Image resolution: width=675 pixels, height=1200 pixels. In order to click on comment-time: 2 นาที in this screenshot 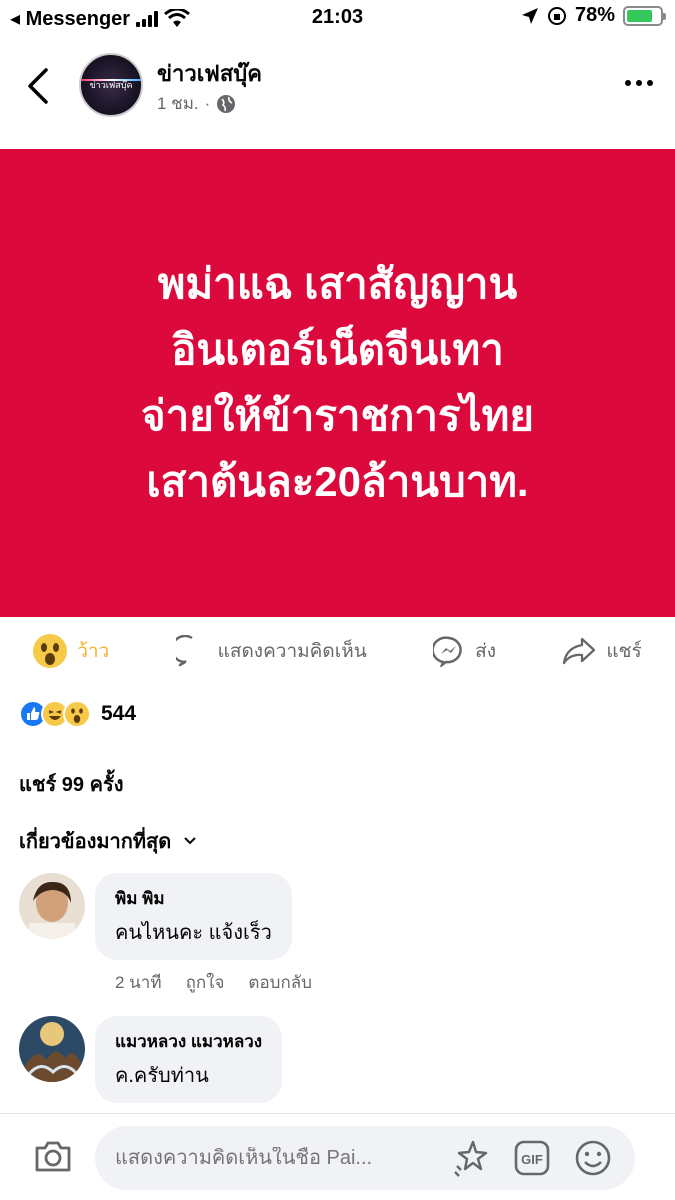, I will do `click(138, 982)`.